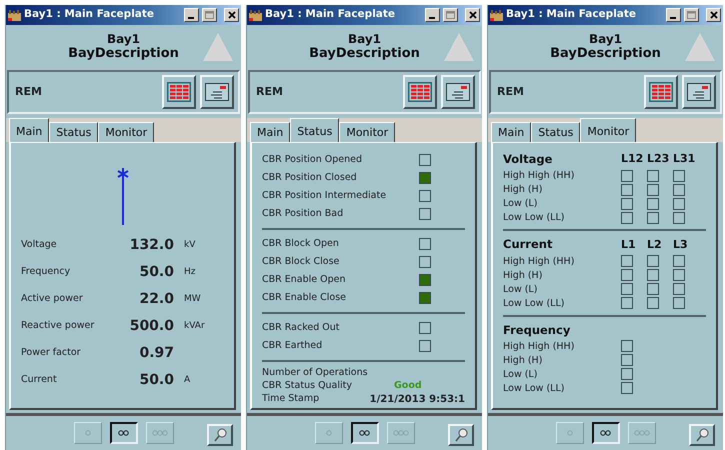 This screenshot has width=725, height=450. Describe the element at coordinates (312, 159) in the screenshot. I see `status-label: CBR Position Opened` at that location.